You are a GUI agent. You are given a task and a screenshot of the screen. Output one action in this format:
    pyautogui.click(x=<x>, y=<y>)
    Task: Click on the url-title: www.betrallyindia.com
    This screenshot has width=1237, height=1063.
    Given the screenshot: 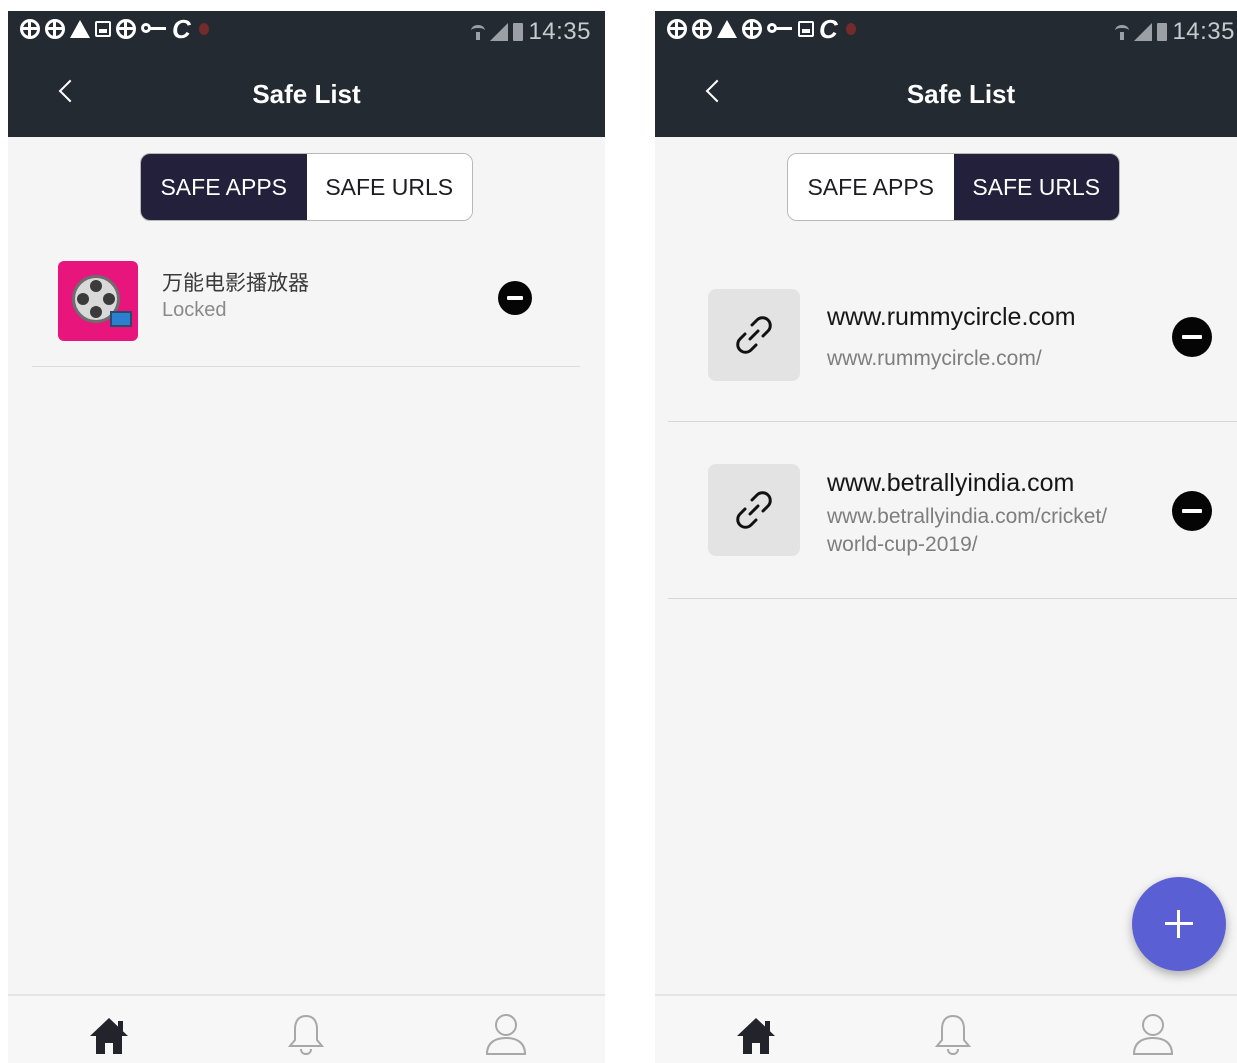 What is the action you would take?
    pyautogui.click(x=951, y=483)
    